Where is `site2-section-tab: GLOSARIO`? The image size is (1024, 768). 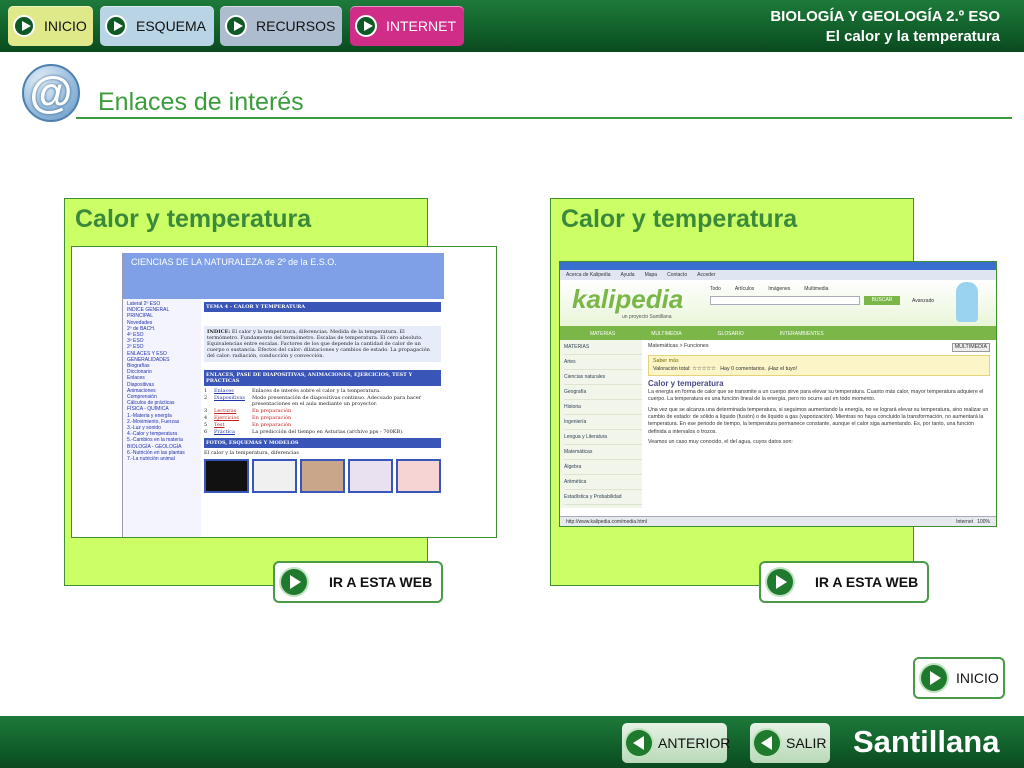
site2-section-tab: GLOSARIO is located at coordinates (730, 334).